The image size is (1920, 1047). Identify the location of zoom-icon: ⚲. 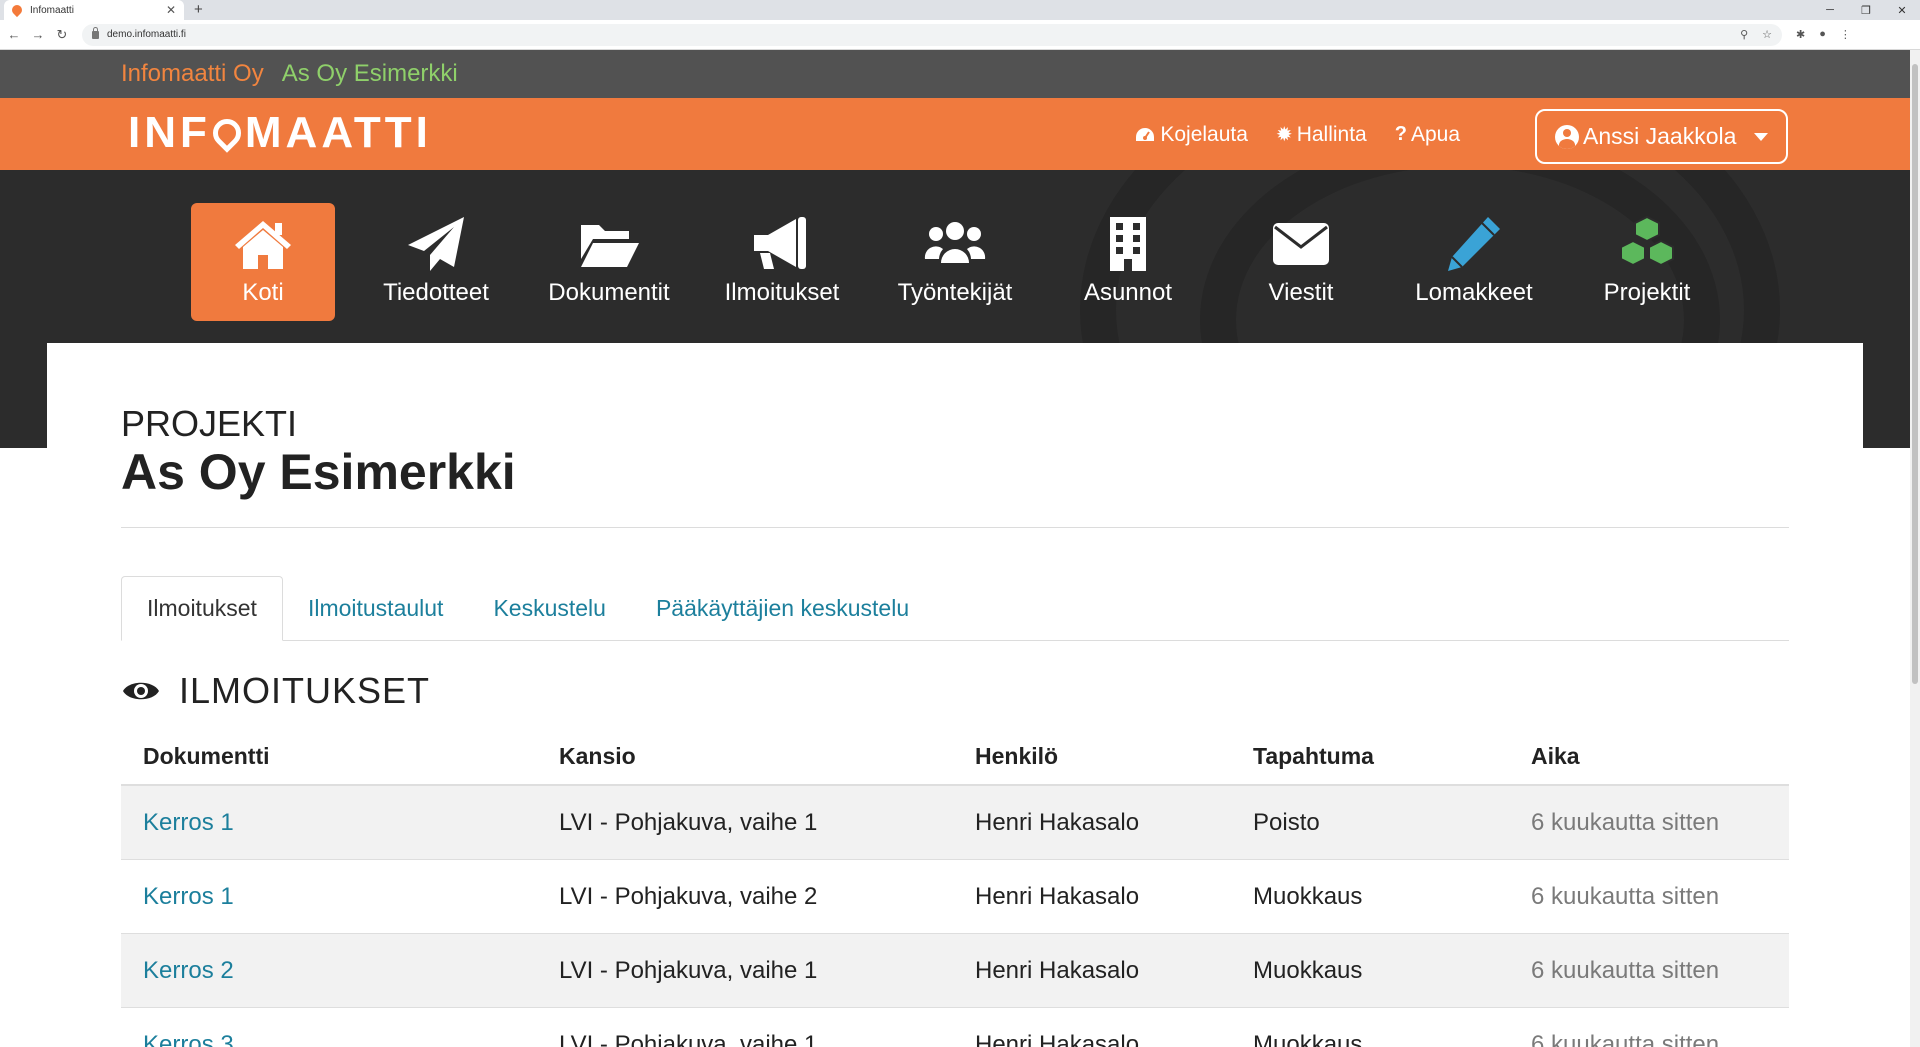
(1744, 34).